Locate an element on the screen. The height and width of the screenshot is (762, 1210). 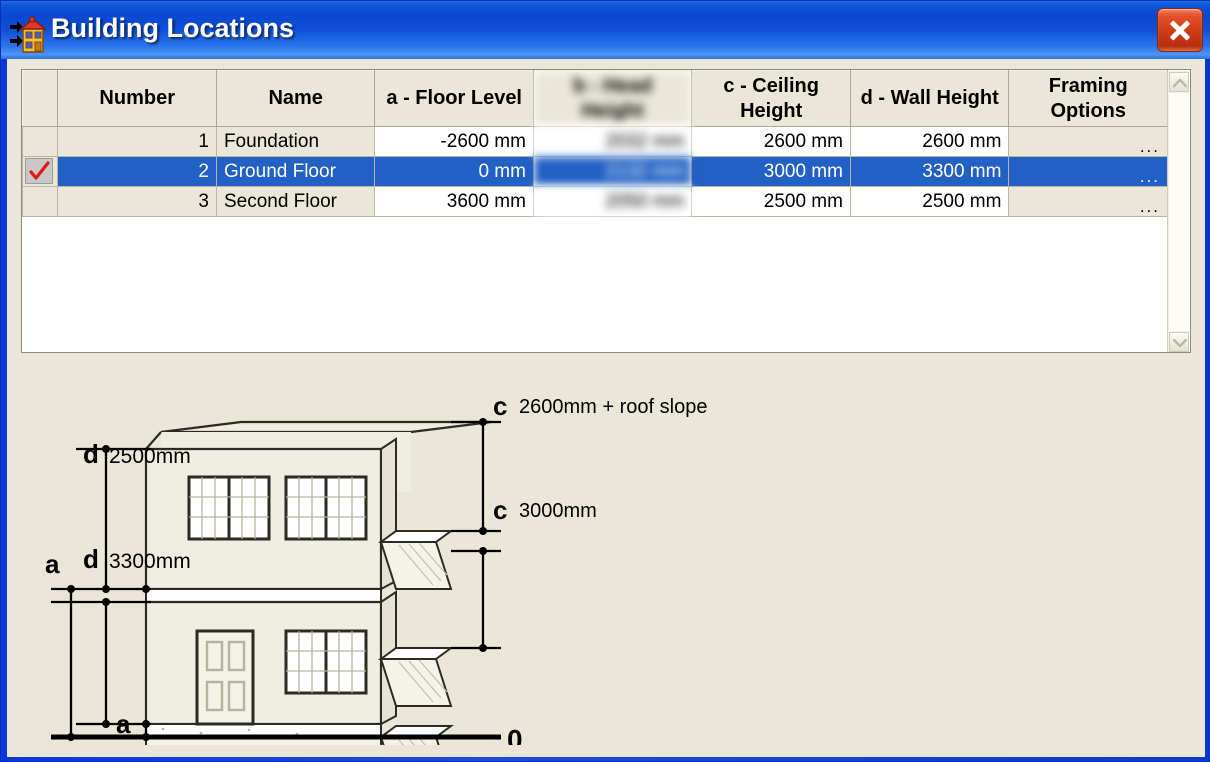
lower-window is located at coordinates (326, 662).